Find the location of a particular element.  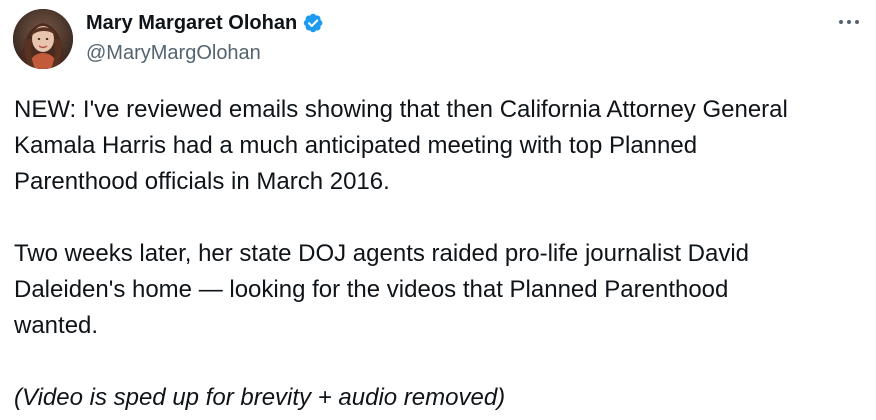

avatar is located at coordinates (43, 39).